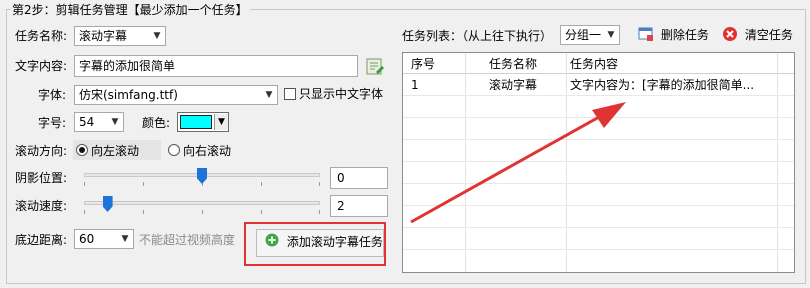  I want to click on arrow-shaft, so click(509, 167).